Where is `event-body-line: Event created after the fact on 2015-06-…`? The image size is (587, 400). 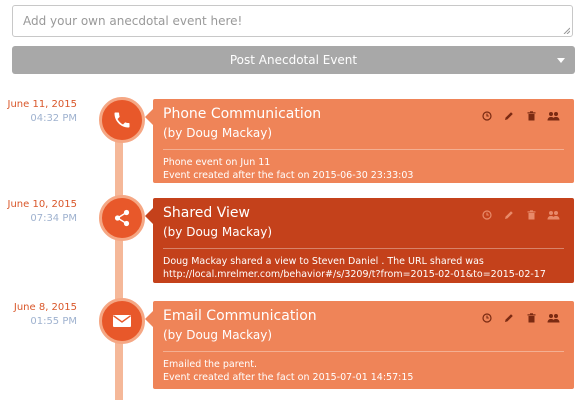 event-body-line: Event created after the fact on 2015-06-… is located at coordinates (288, 175).